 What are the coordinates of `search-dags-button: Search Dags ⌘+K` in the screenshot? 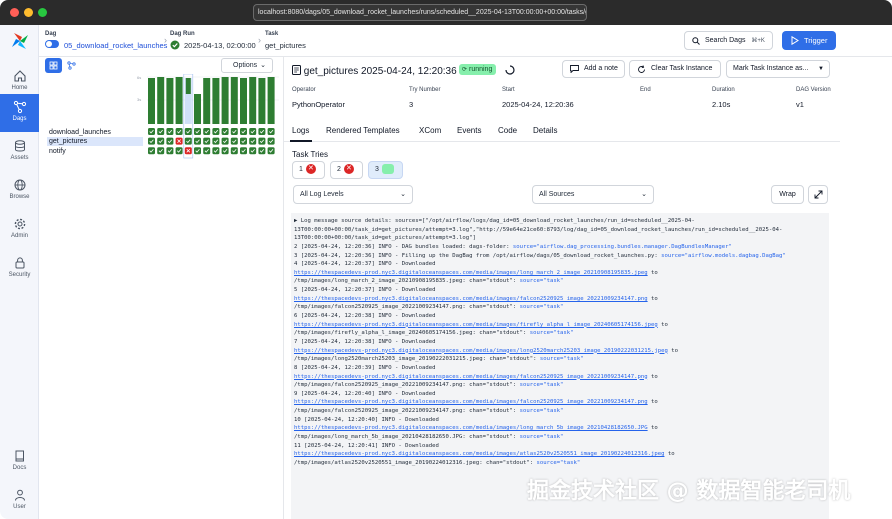 It's located at (728, 40).